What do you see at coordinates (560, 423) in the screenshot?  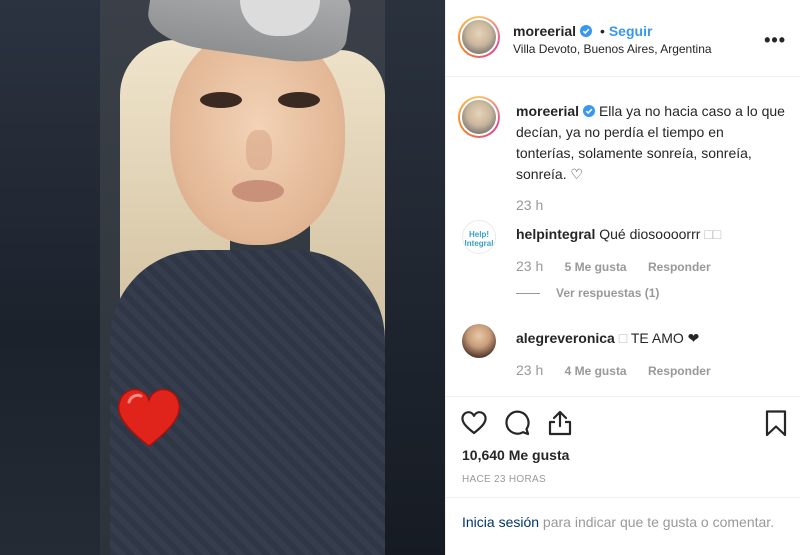 I see `share-upload-icon` at bounding box center [560, 423].